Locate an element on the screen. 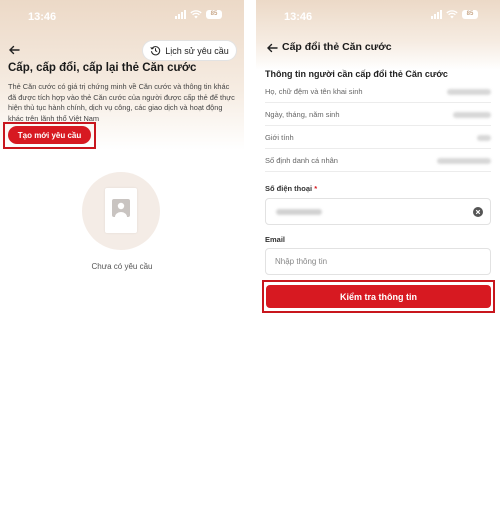 The image size is (500, 527). info-label: Giới tính is located at coordinates (279, 137).